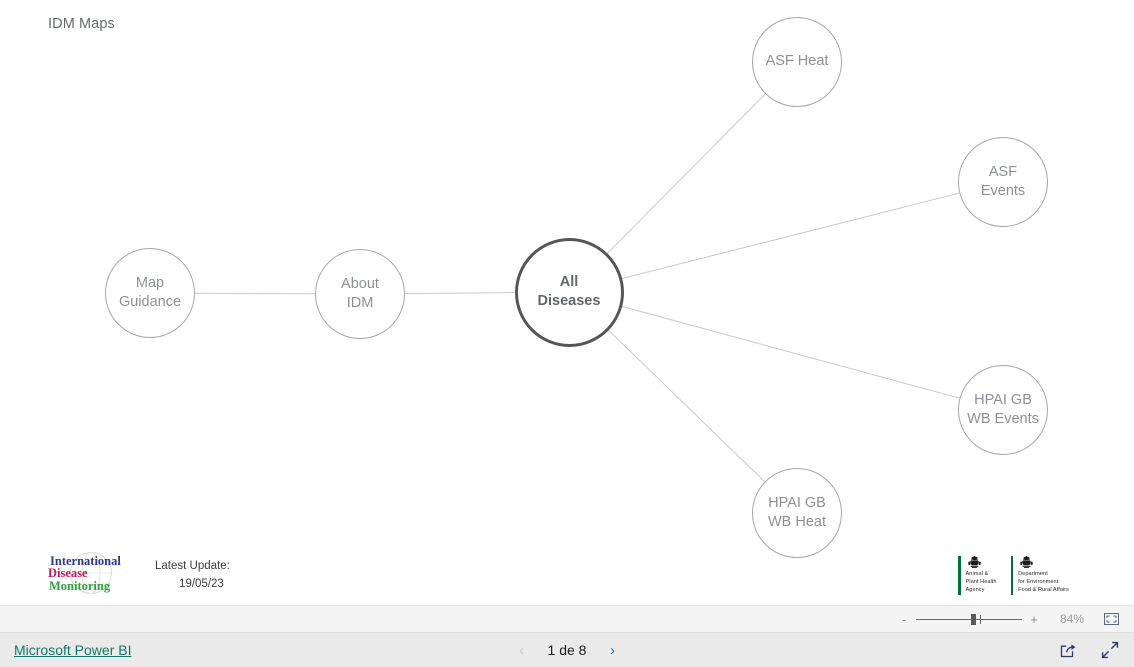 The width and height of the screenshot is (1134, 667). I want to click on share-glyph, so click(1067, 650).